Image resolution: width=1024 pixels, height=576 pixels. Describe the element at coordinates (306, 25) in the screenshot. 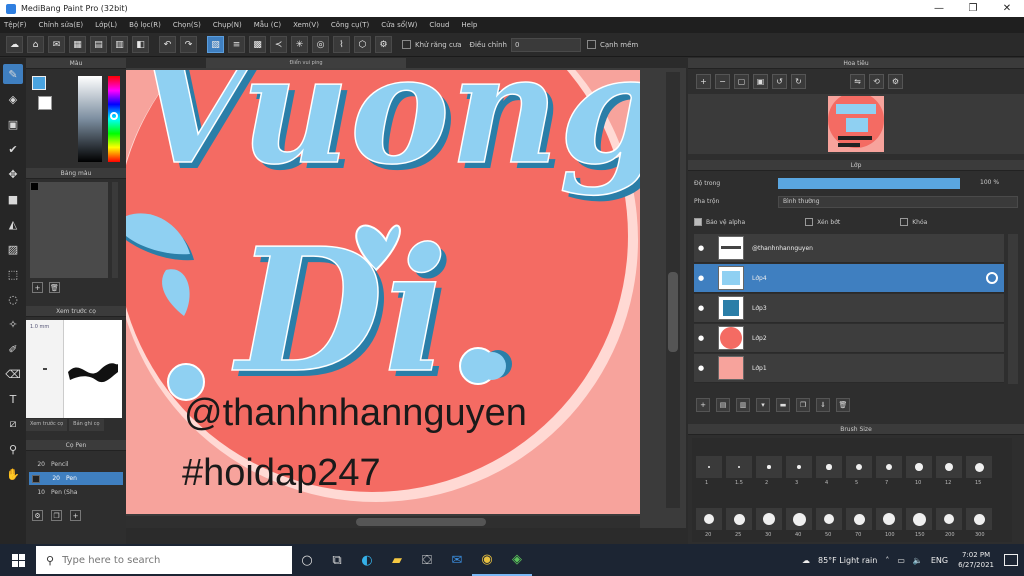

I see `menu-view: Xem(V)` at that location.